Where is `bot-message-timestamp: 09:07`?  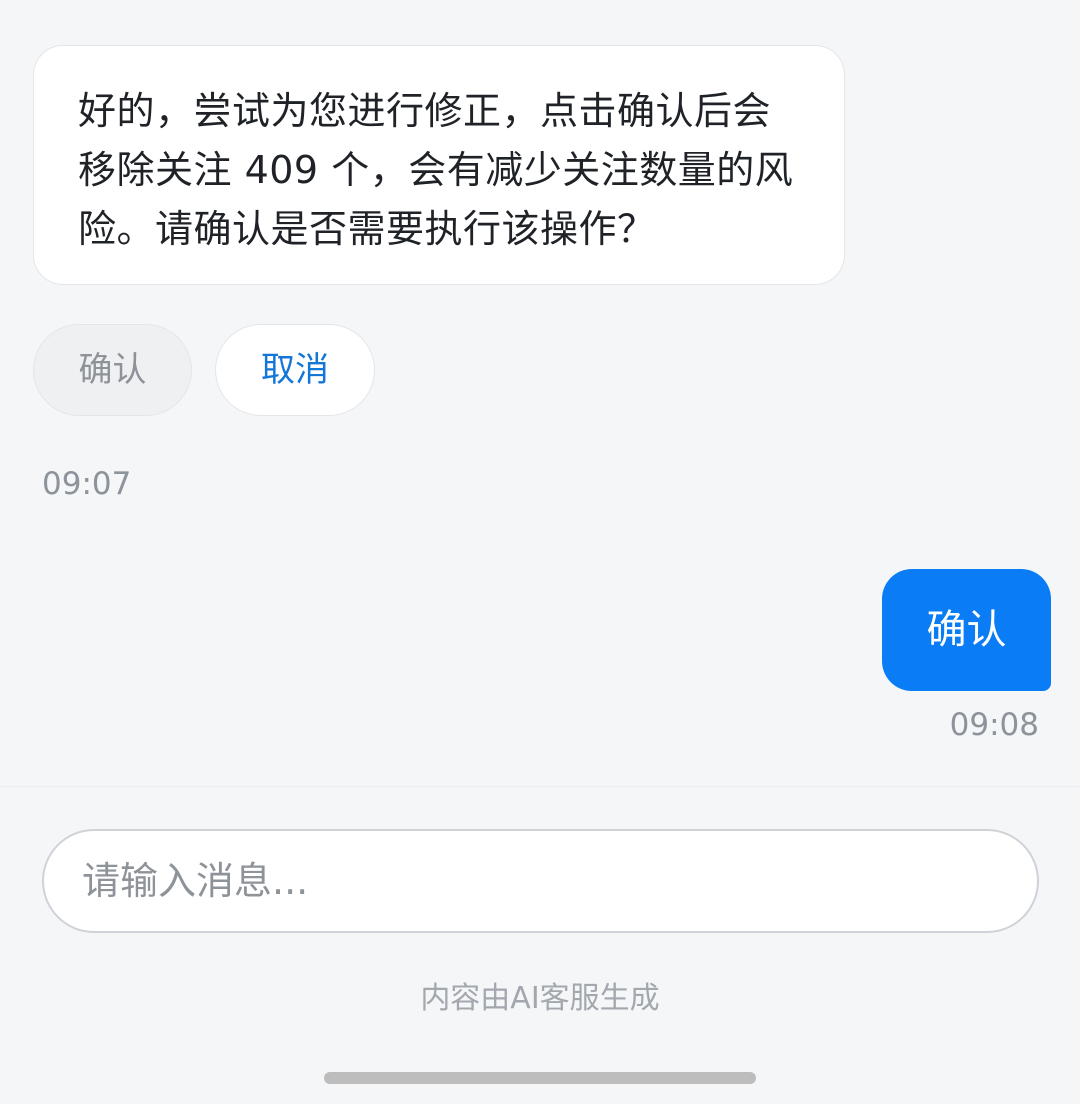 bot-message-timestamp: 09:07 is located at coordinates (87, 484).